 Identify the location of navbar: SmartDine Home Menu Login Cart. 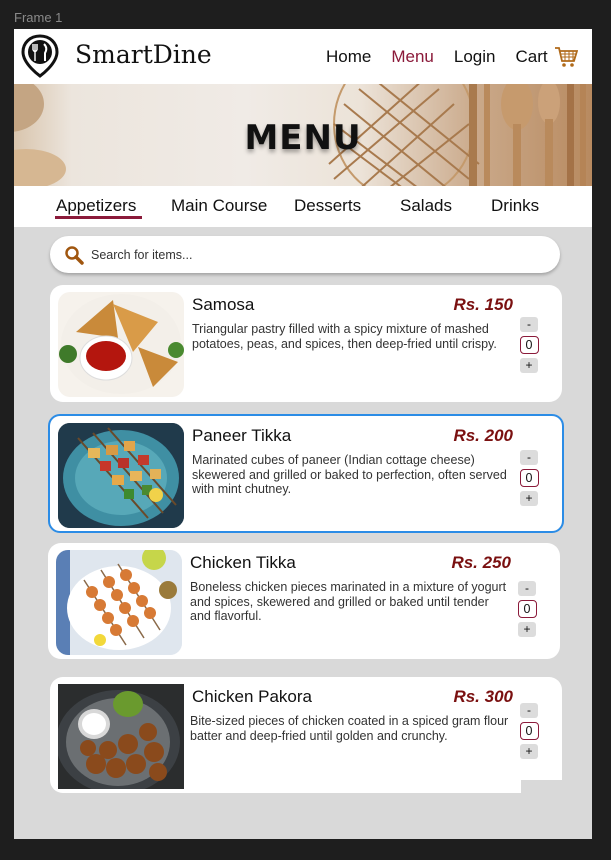
(303, 56).